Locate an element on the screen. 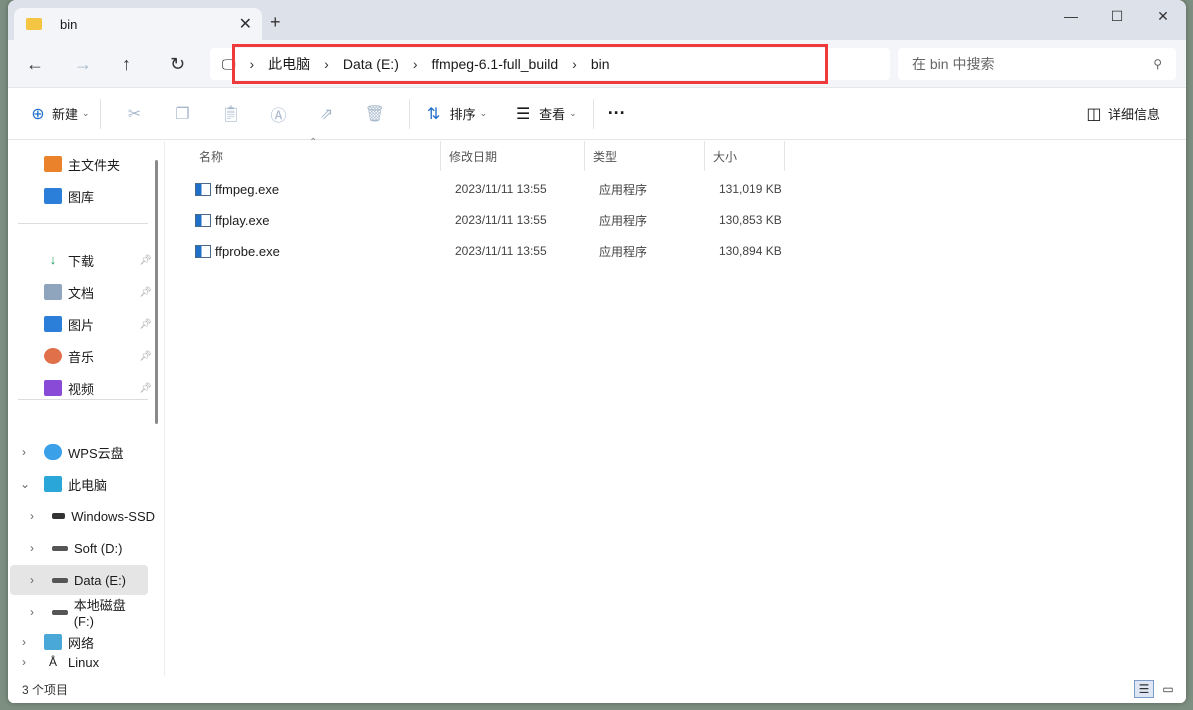  sidebar-item-this-pc: ⌄ 此电脑 is located at coordinates (79, 484).